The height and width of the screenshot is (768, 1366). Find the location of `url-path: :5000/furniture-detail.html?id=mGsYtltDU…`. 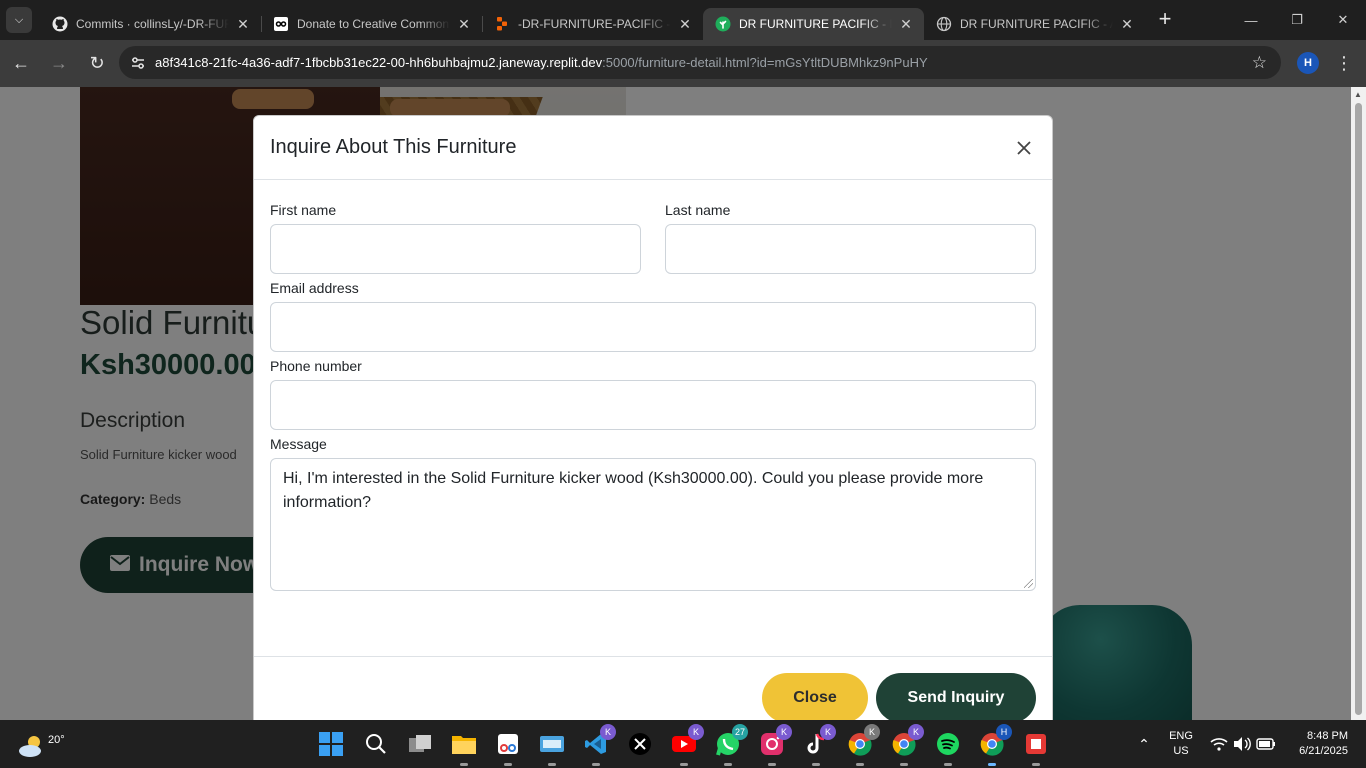

url-path: :5000/furniture-detail.html?id=mGsYtltDU… is located at coordinates (765, 62).